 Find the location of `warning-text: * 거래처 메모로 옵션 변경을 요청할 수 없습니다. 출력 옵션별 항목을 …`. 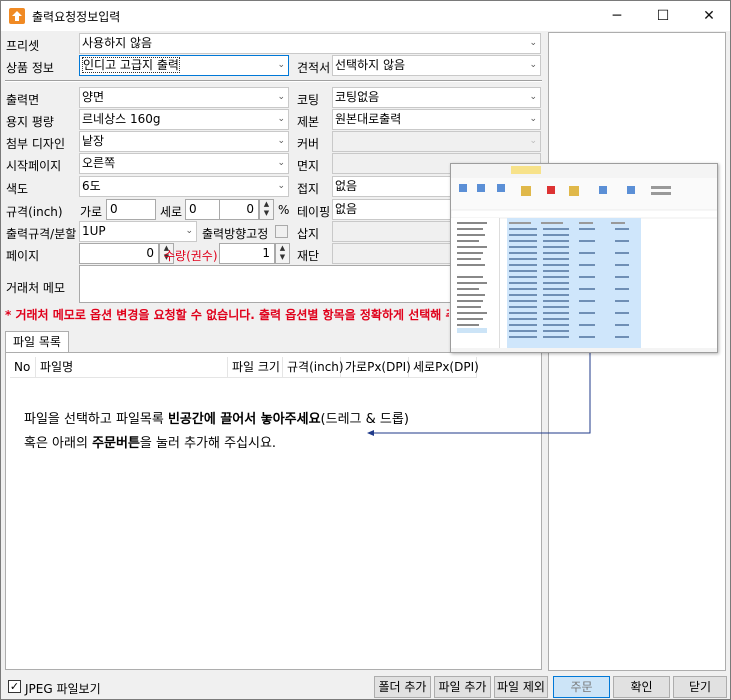

warning-text: * 거래처 메모로 옵션 변경을 요청할 수 없습니다. 출력 옵션별 항목을 … is located at coordinates (227, 315).